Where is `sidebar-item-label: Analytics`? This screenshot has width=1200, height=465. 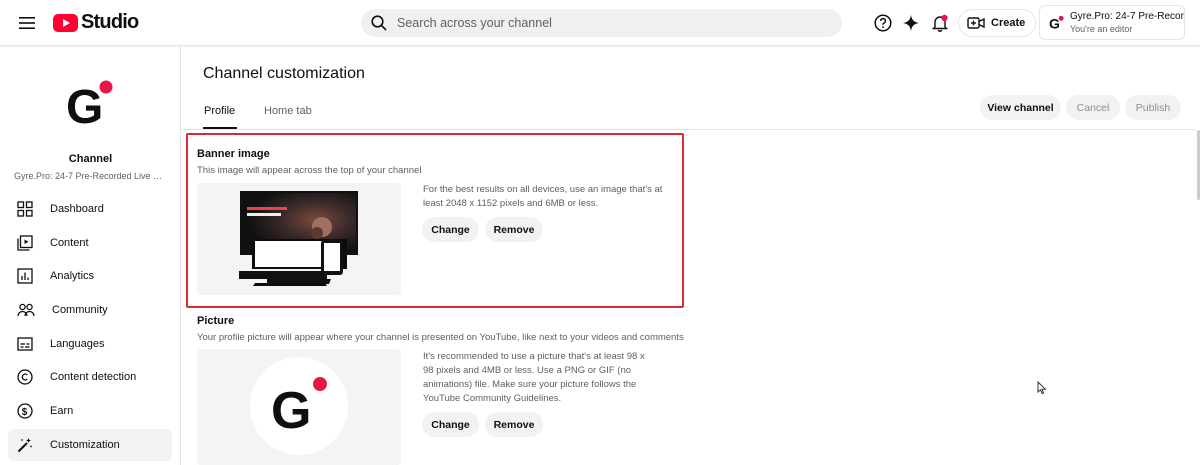
sidebar-item-label: Analytics is located at coordinates (72, 276).